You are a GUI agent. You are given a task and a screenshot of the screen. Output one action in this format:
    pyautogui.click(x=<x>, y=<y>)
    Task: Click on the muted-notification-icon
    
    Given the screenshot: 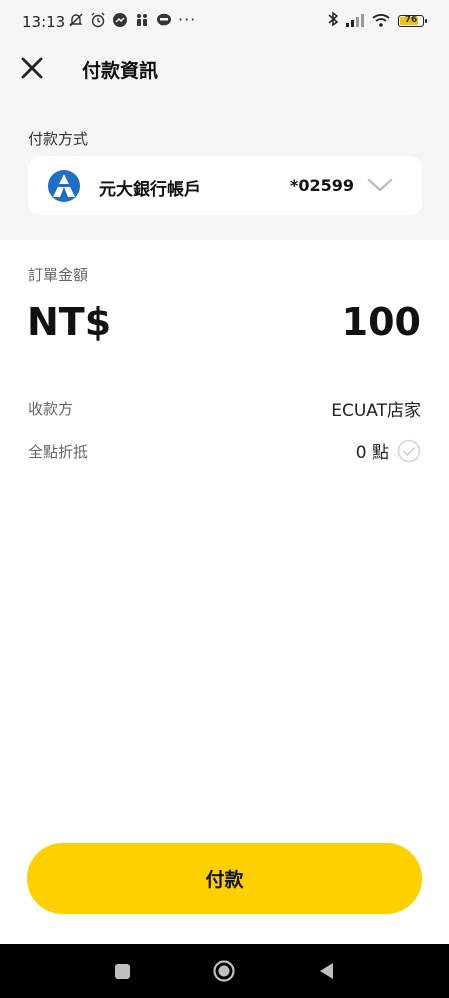 What is the action you would take?
    pyautogui.click(x=76, y=20)
    